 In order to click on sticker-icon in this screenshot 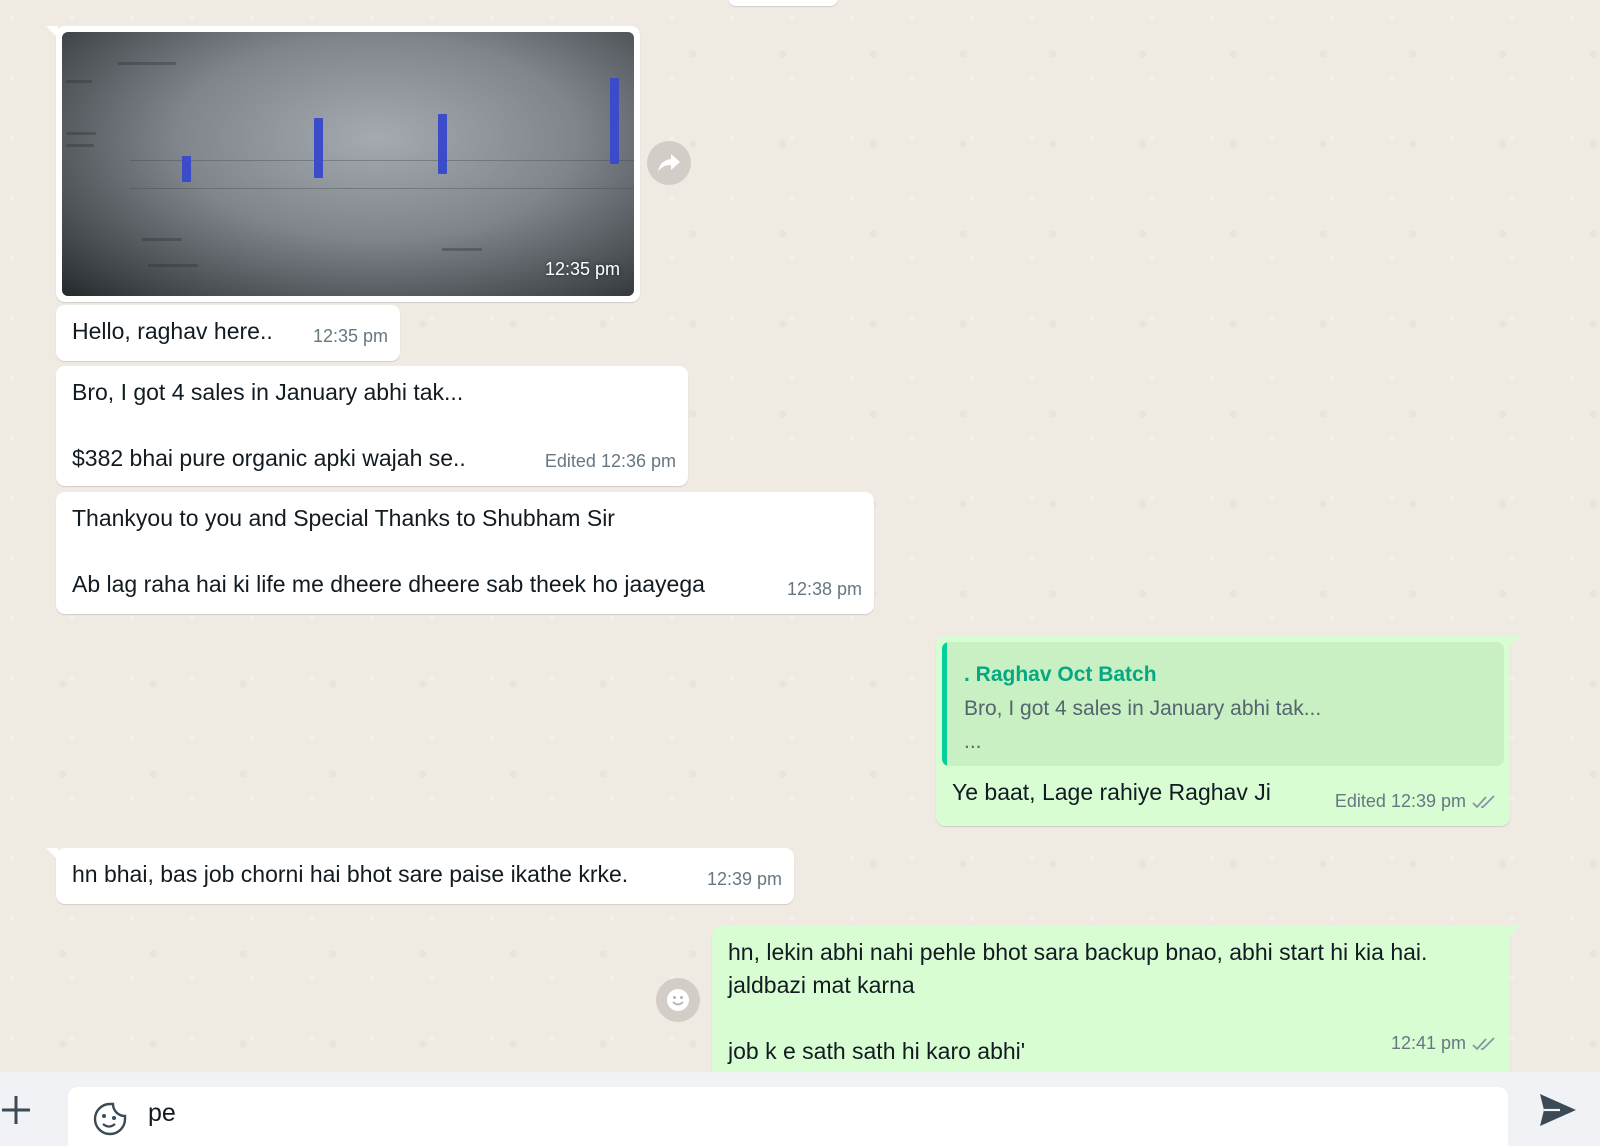, I will do `click(110, 1119)`.